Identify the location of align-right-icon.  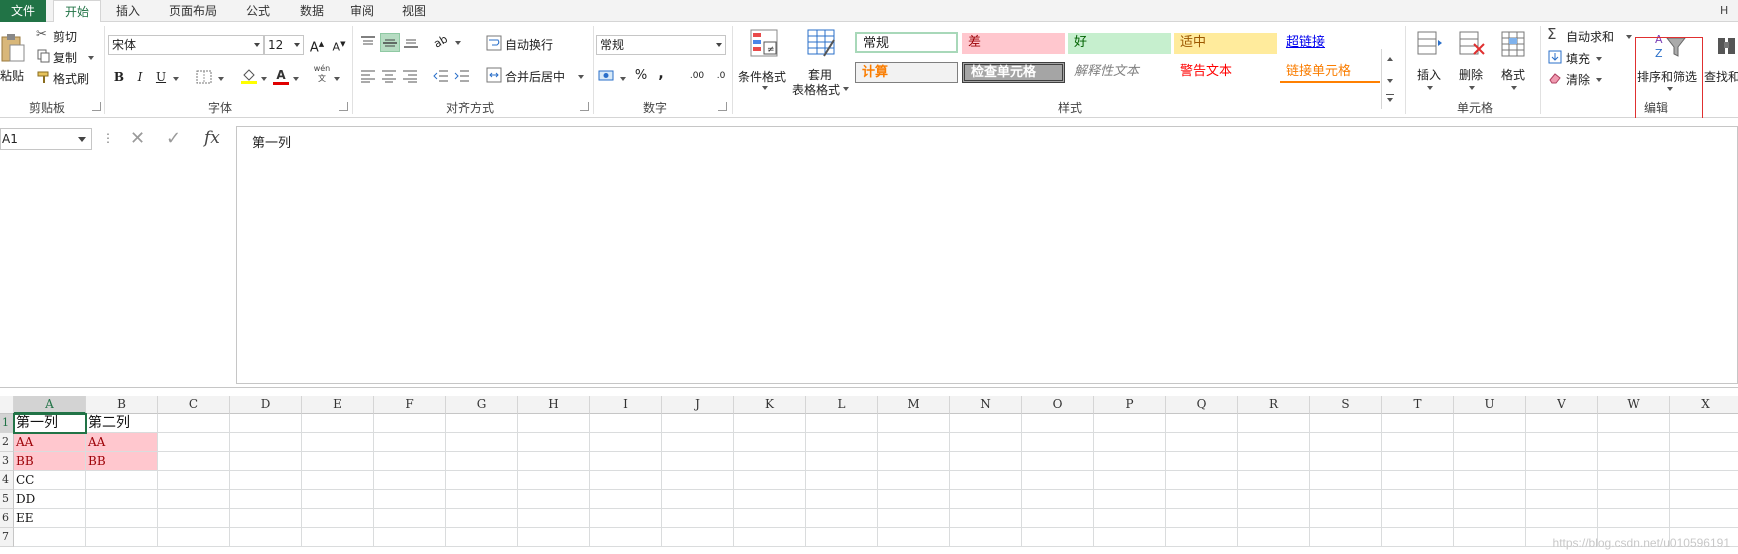
(410, 76).